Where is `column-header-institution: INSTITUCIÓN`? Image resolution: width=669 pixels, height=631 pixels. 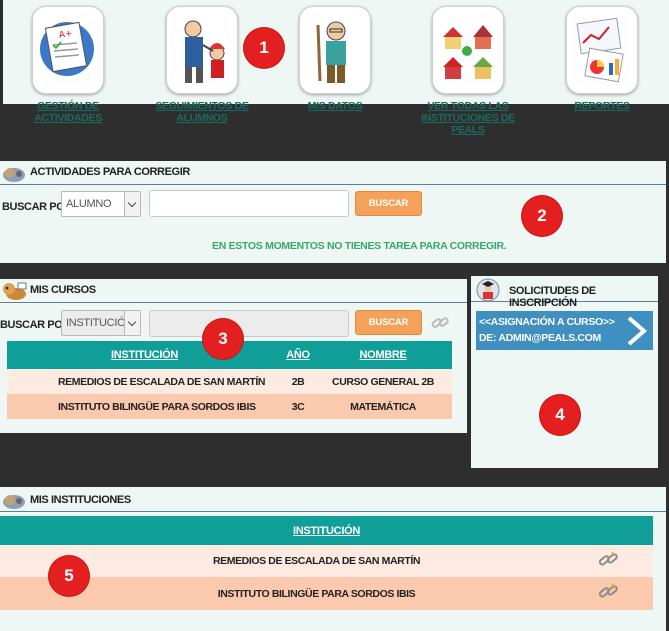 column-header-institution: INSTITUCIÓN is located at coordinates (326, 530).